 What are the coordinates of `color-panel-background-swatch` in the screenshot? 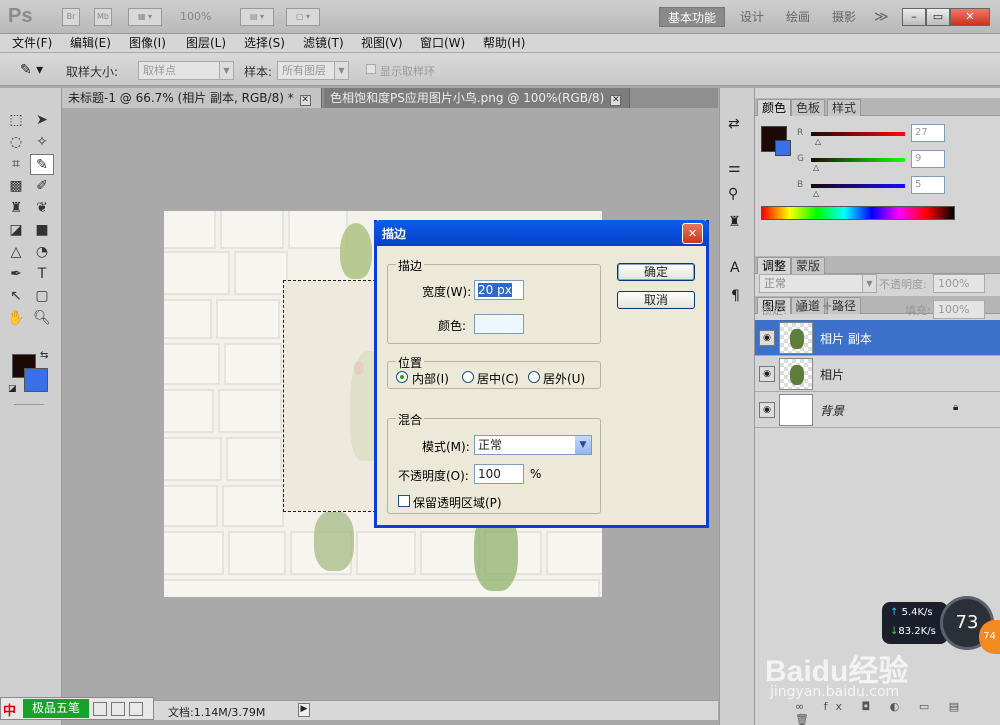 It's located at (783, 148).